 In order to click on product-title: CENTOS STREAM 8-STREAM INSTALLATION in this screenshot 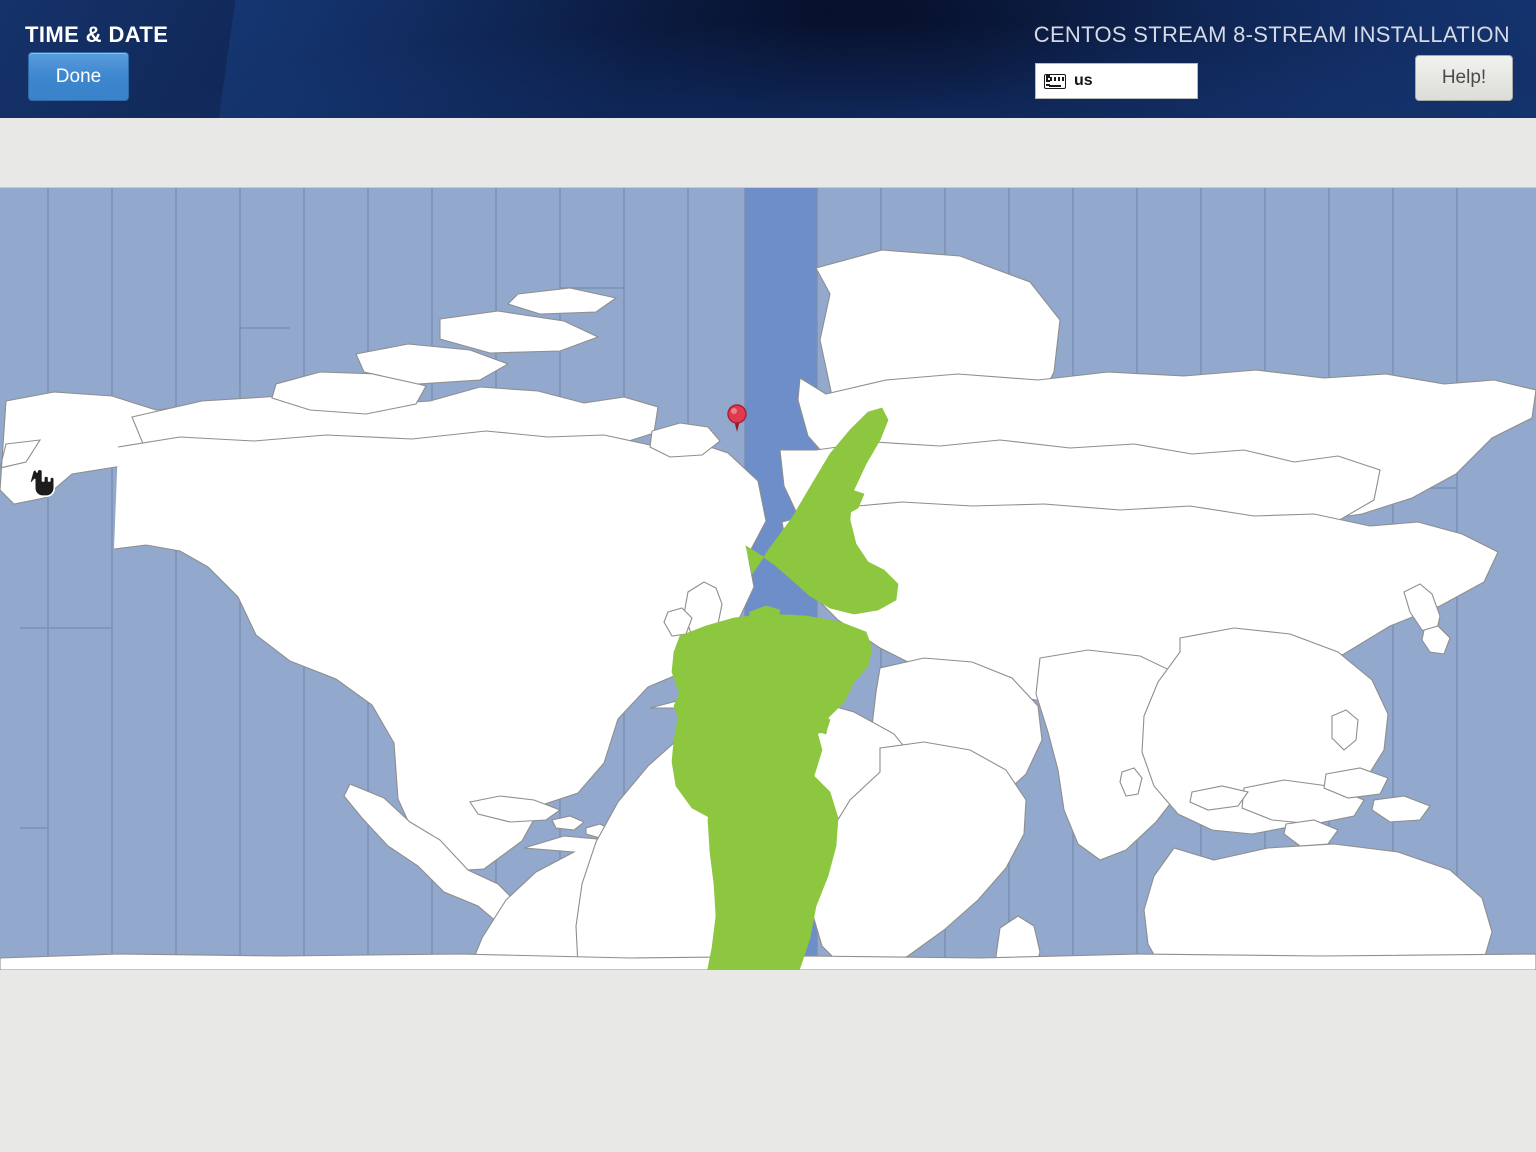, I will do `click(1271, 34)`.